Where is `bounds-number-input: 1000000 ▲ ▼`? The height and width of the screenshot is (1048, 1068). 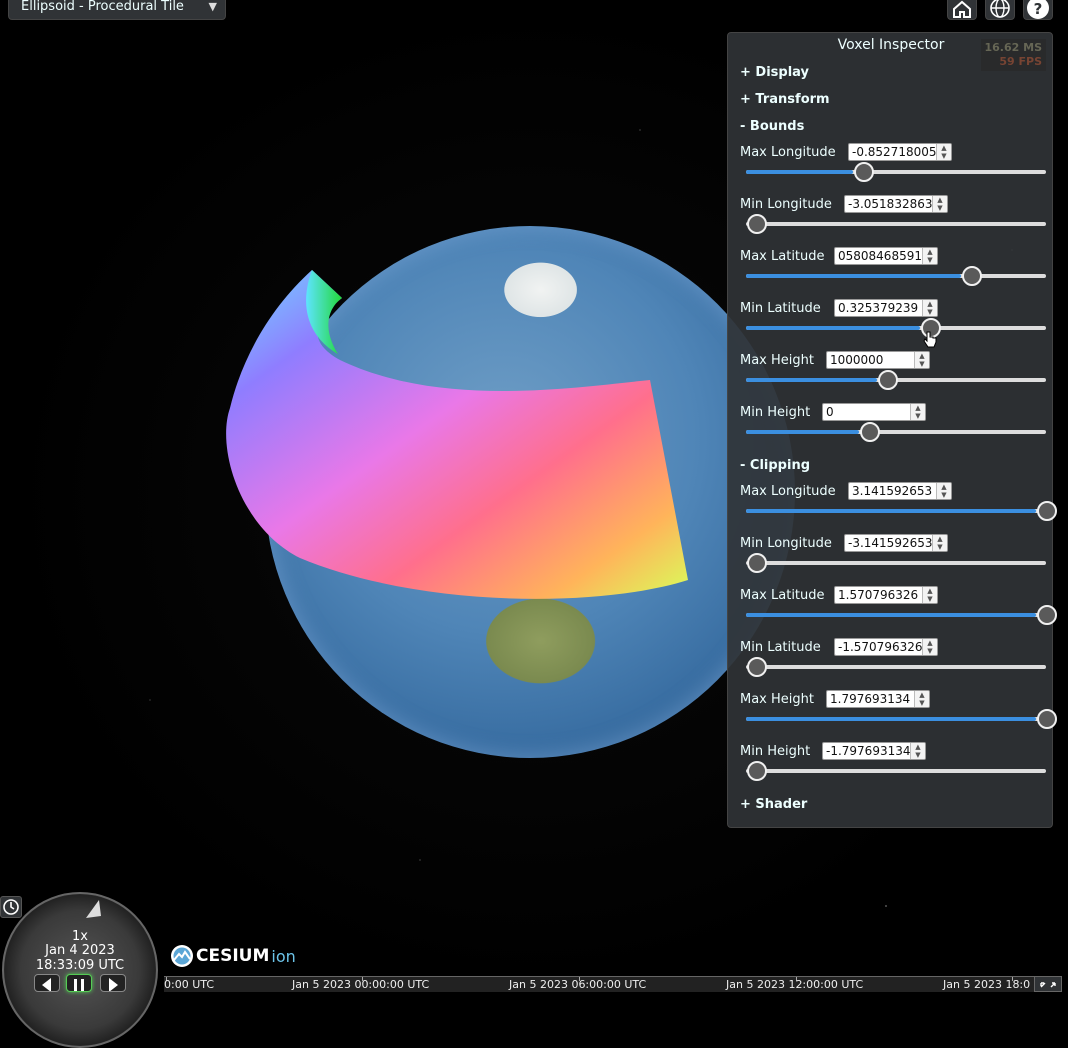 bounds-number-input: 1000000 ▲ ▼ is located at coordinates (878, 360).